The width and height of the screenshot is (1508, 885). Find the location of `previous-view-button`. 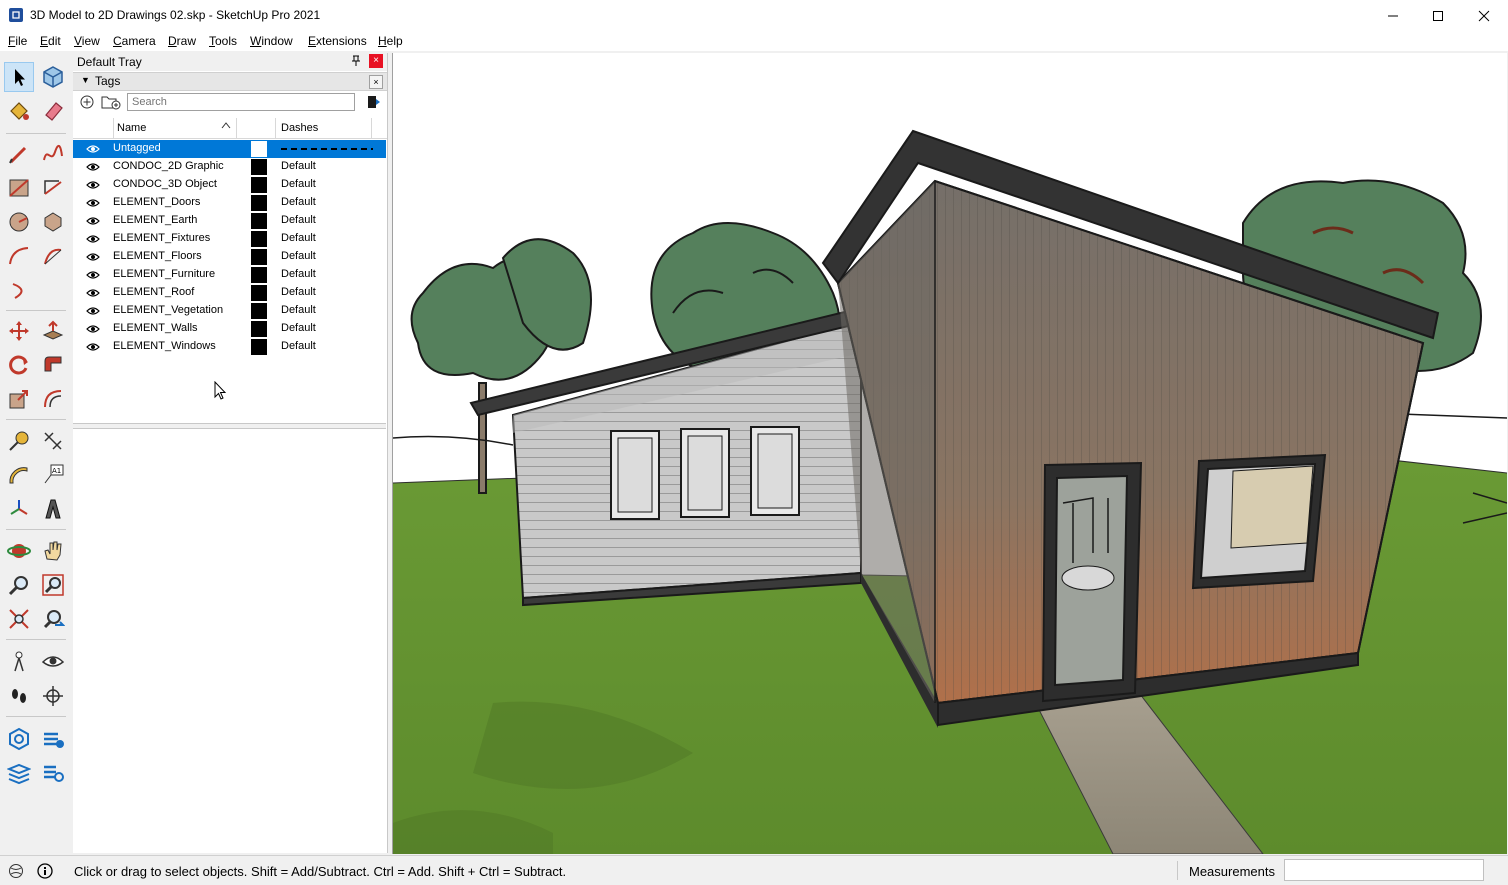

previous-view-button is located at coordinates (53, 619).